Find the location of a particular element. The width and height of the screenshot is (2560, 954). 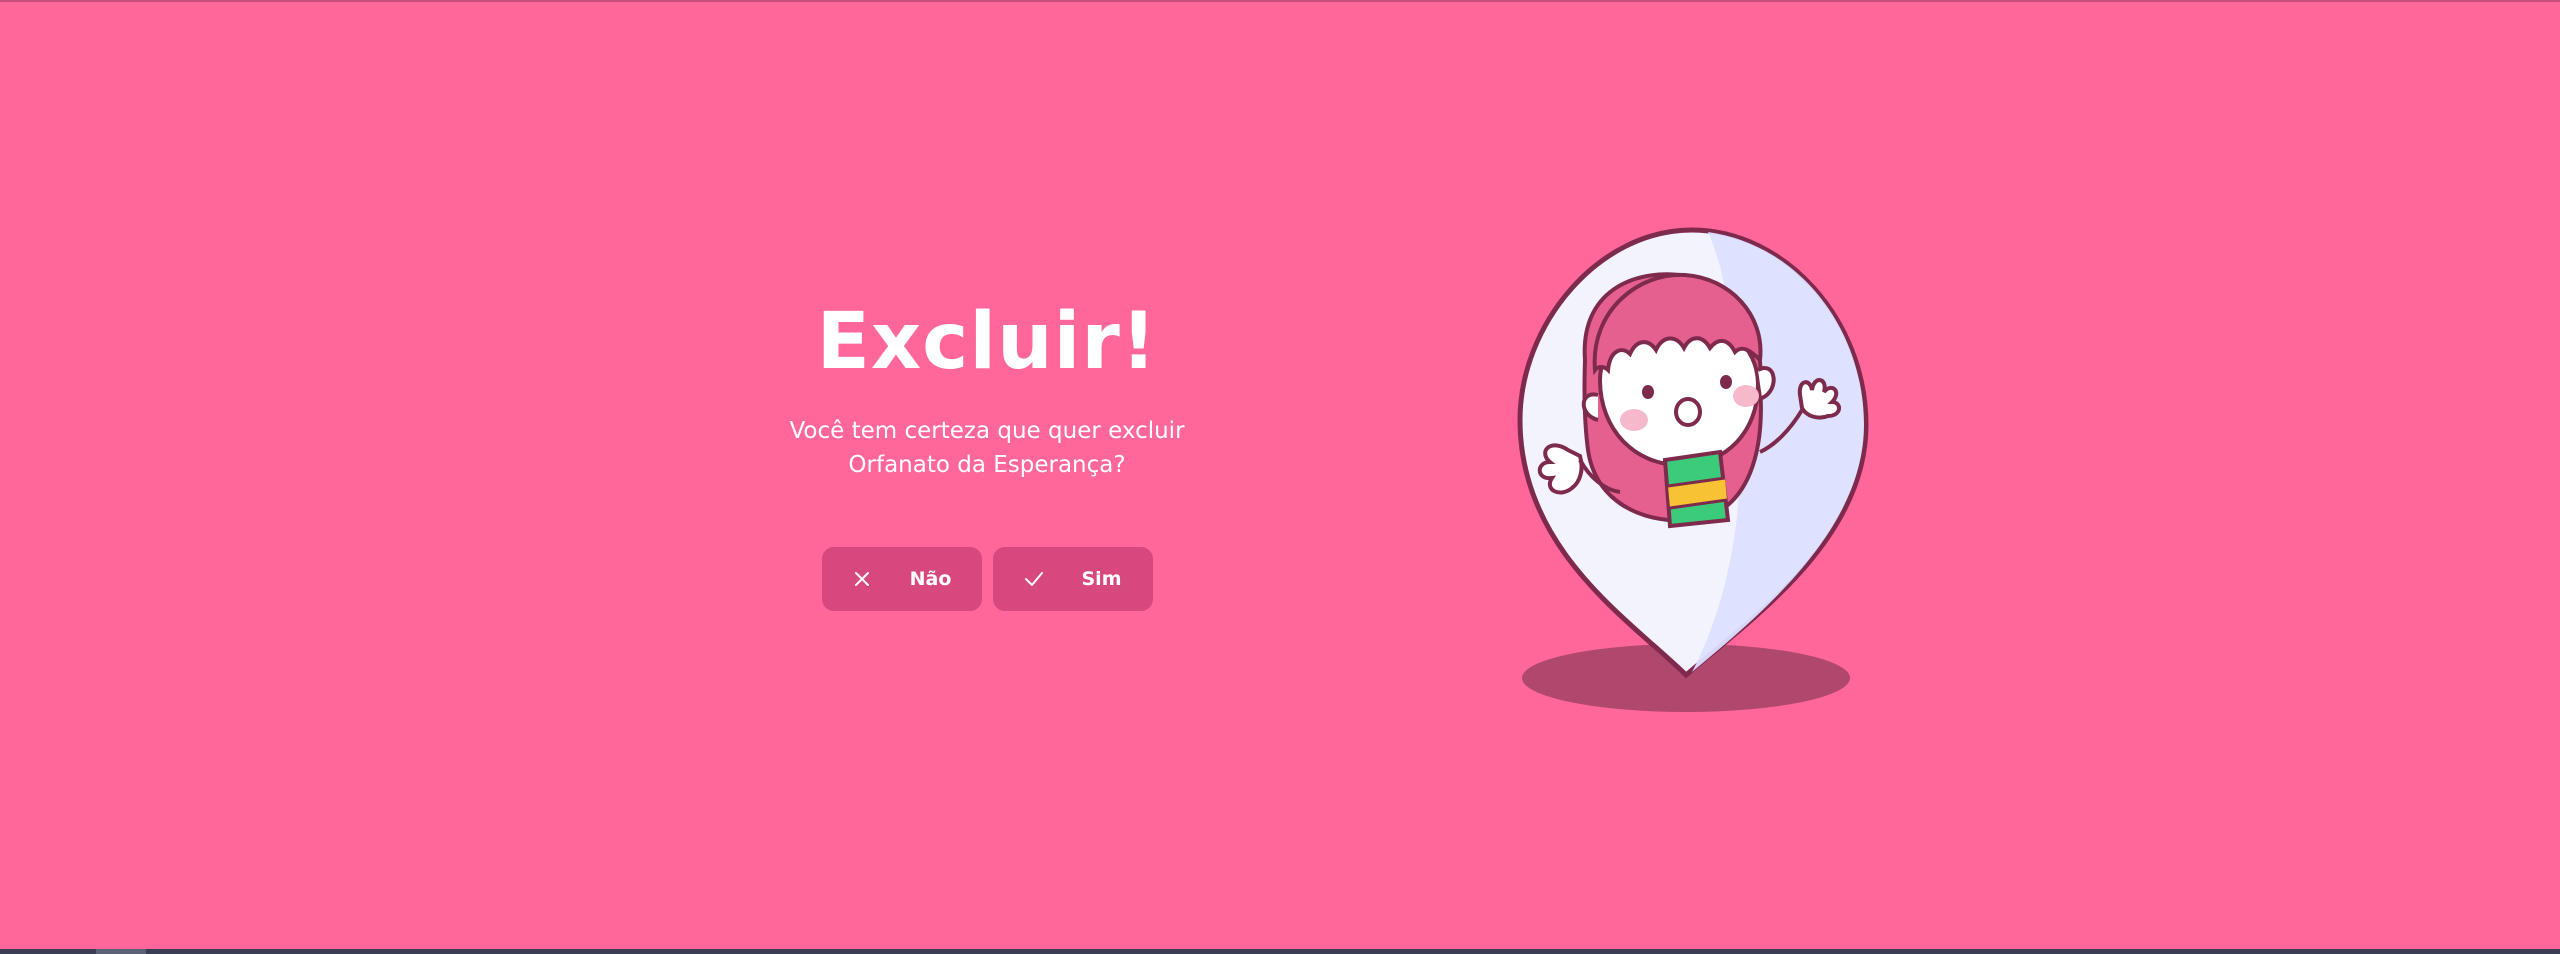

confirmation-message-line-1: Você tem certeza que quer excluir is located at coordinates (987, 430).